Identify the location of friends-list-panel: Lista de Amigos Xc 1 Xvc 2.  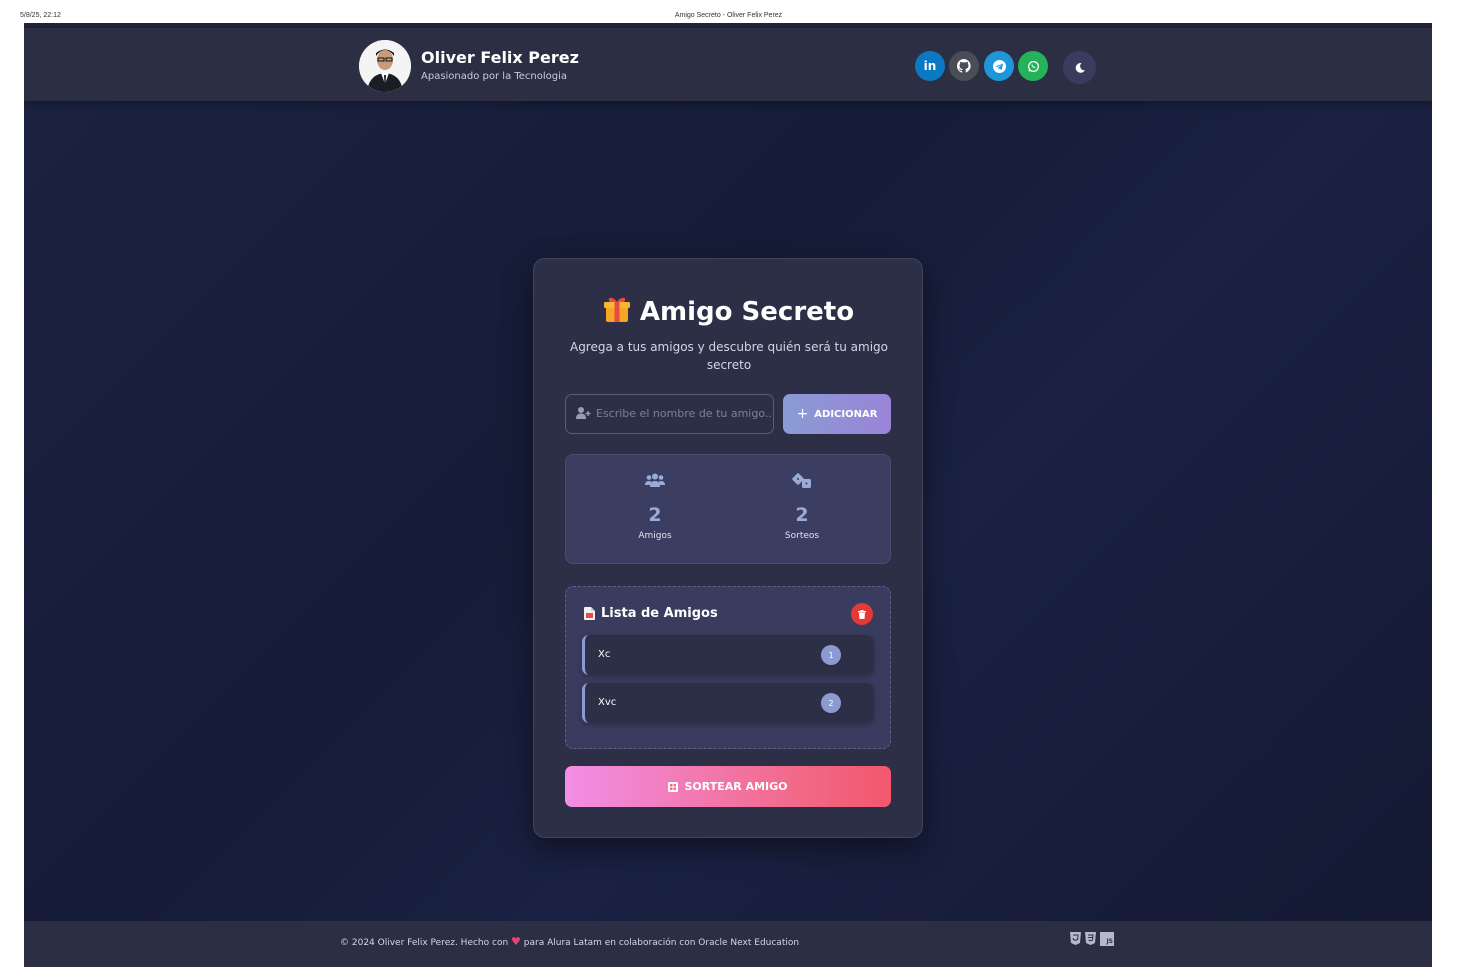
(728, 667).